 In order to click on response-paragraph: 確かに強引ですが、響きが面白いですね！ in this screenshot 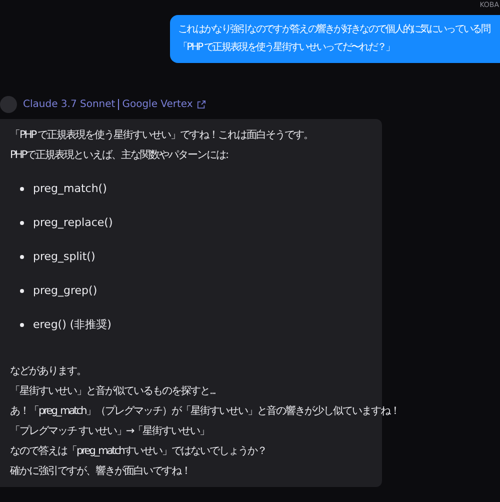, I will do `click(100, 471)`.